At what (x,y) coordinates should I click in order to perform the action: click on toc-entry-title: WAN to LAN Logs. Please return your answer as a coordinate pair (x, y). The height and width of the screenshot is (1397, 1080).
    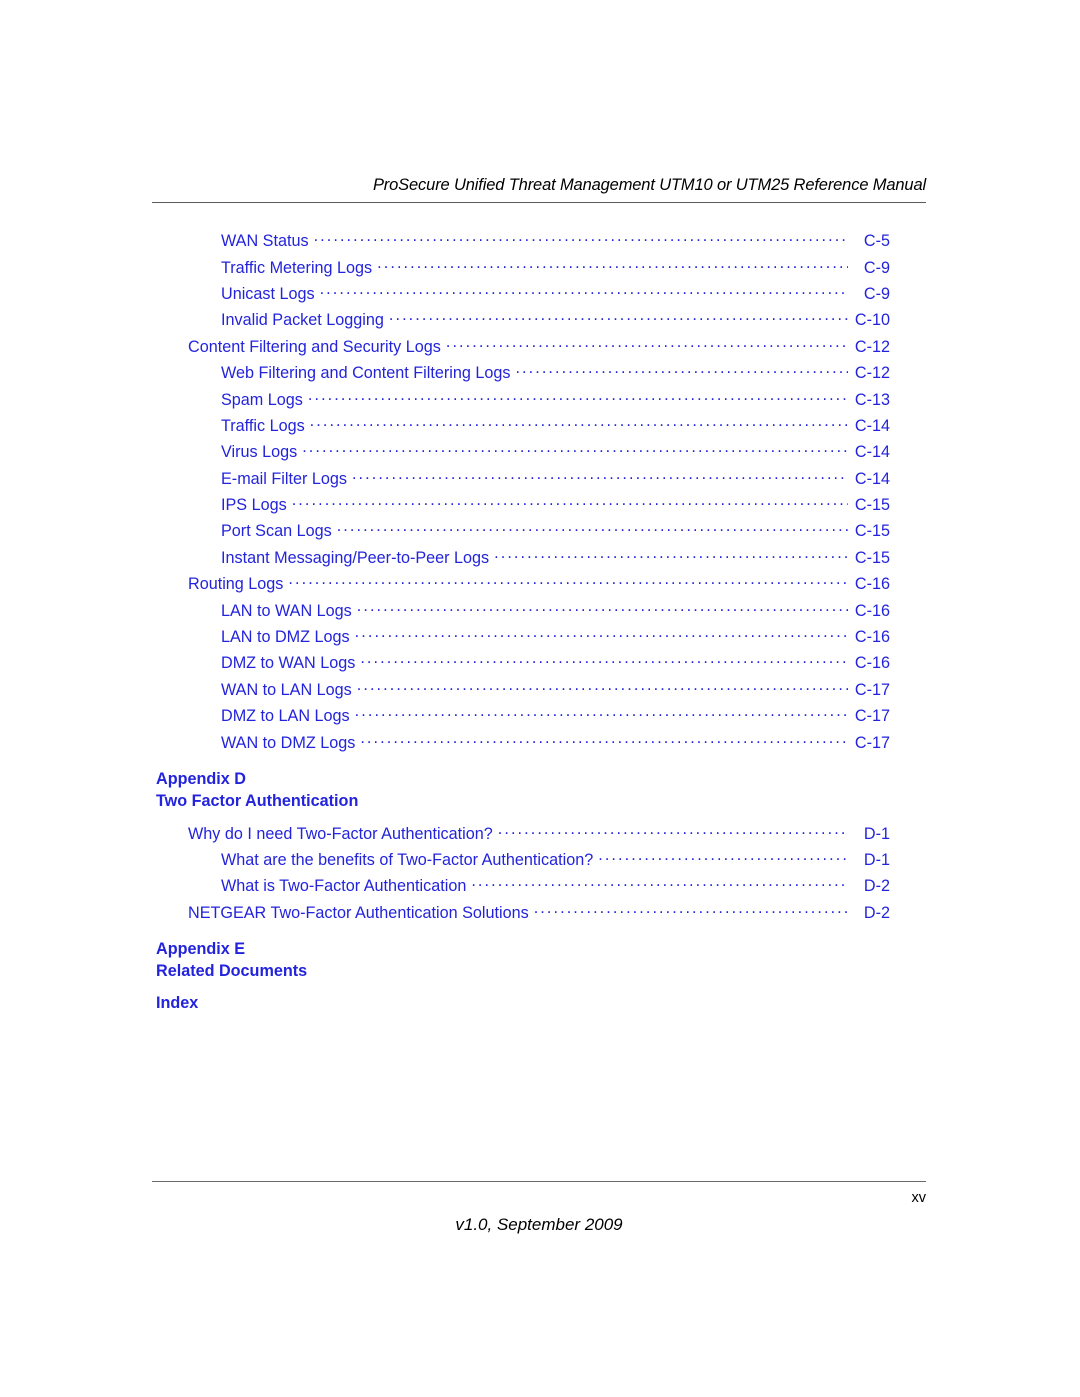
    Looking at the image, I should click on (286, 689).